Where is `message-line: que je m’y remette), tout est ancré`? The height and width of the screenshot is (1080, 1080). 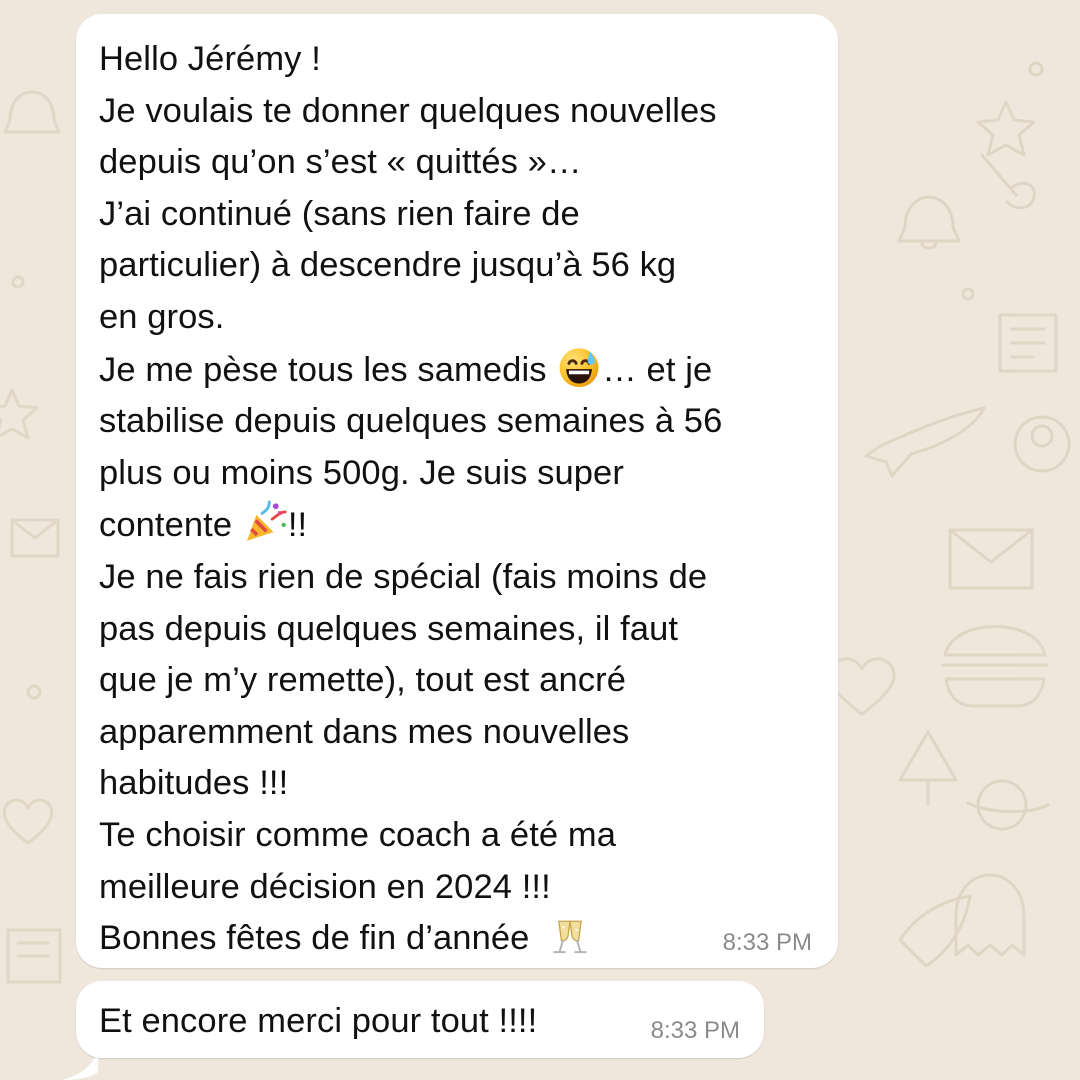
message-line: que je m’y remette), tout est ancré is located at coordinates (362, 680).